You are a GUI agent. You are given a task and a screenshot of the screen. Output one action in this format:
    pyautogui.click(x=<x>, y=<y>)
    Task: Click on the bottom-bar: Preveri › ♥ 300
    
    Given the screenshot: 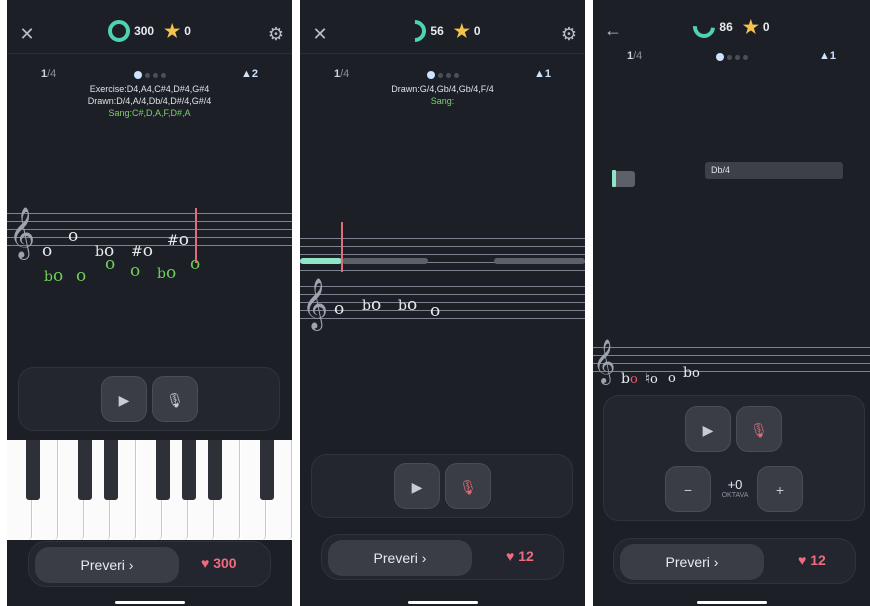 What is the action you would take?
    pyautogui.click(x=149, y=564)
    